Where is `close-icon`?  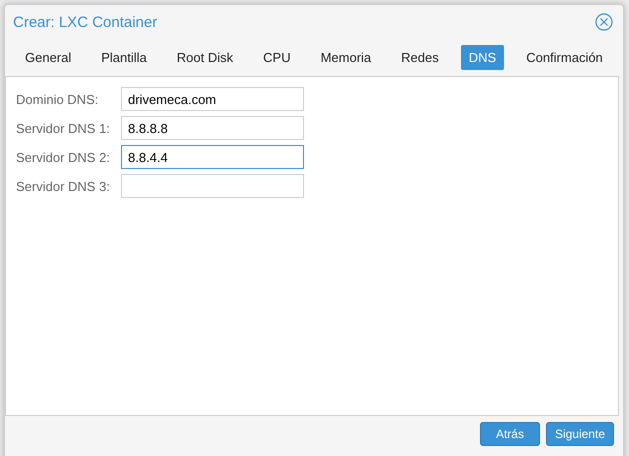 close-icon is located at coordinates (604, 22).